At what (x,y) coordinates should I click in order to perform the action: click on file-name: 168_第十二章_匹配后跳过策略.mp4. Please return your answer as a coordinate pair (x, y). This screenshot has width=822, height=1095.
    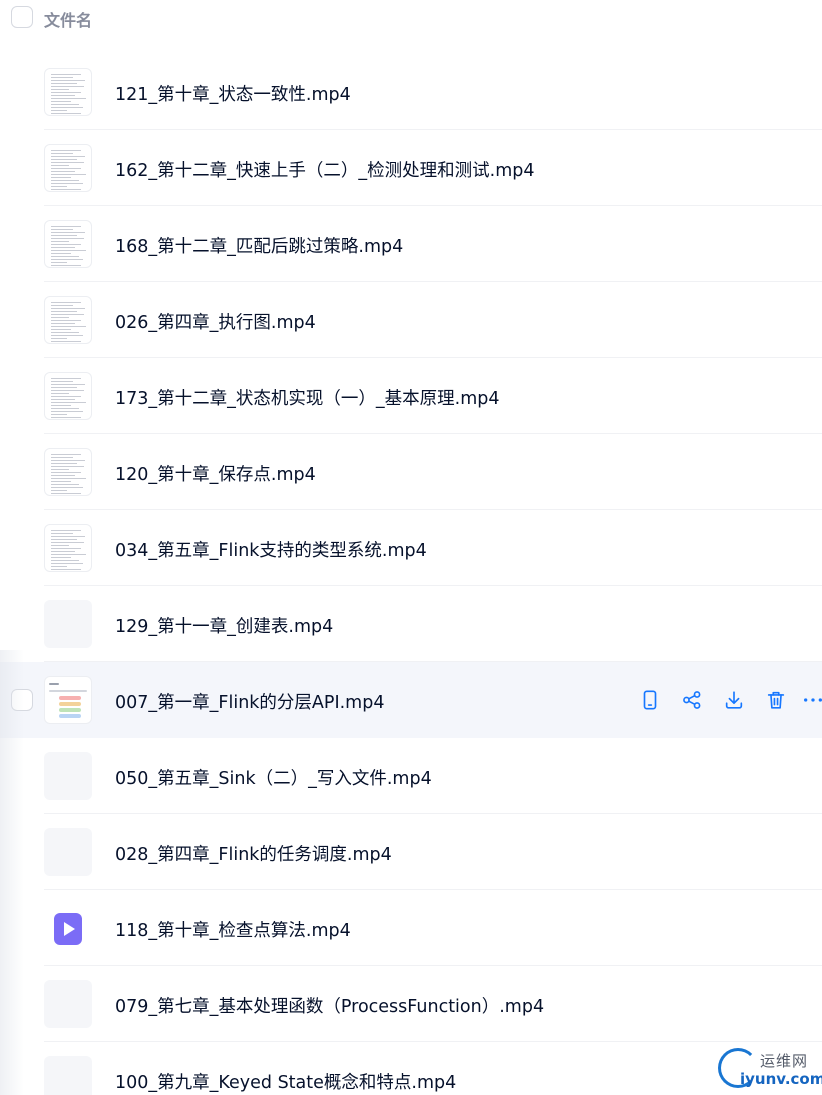
    Looking at the image, I should click on (259, 245).